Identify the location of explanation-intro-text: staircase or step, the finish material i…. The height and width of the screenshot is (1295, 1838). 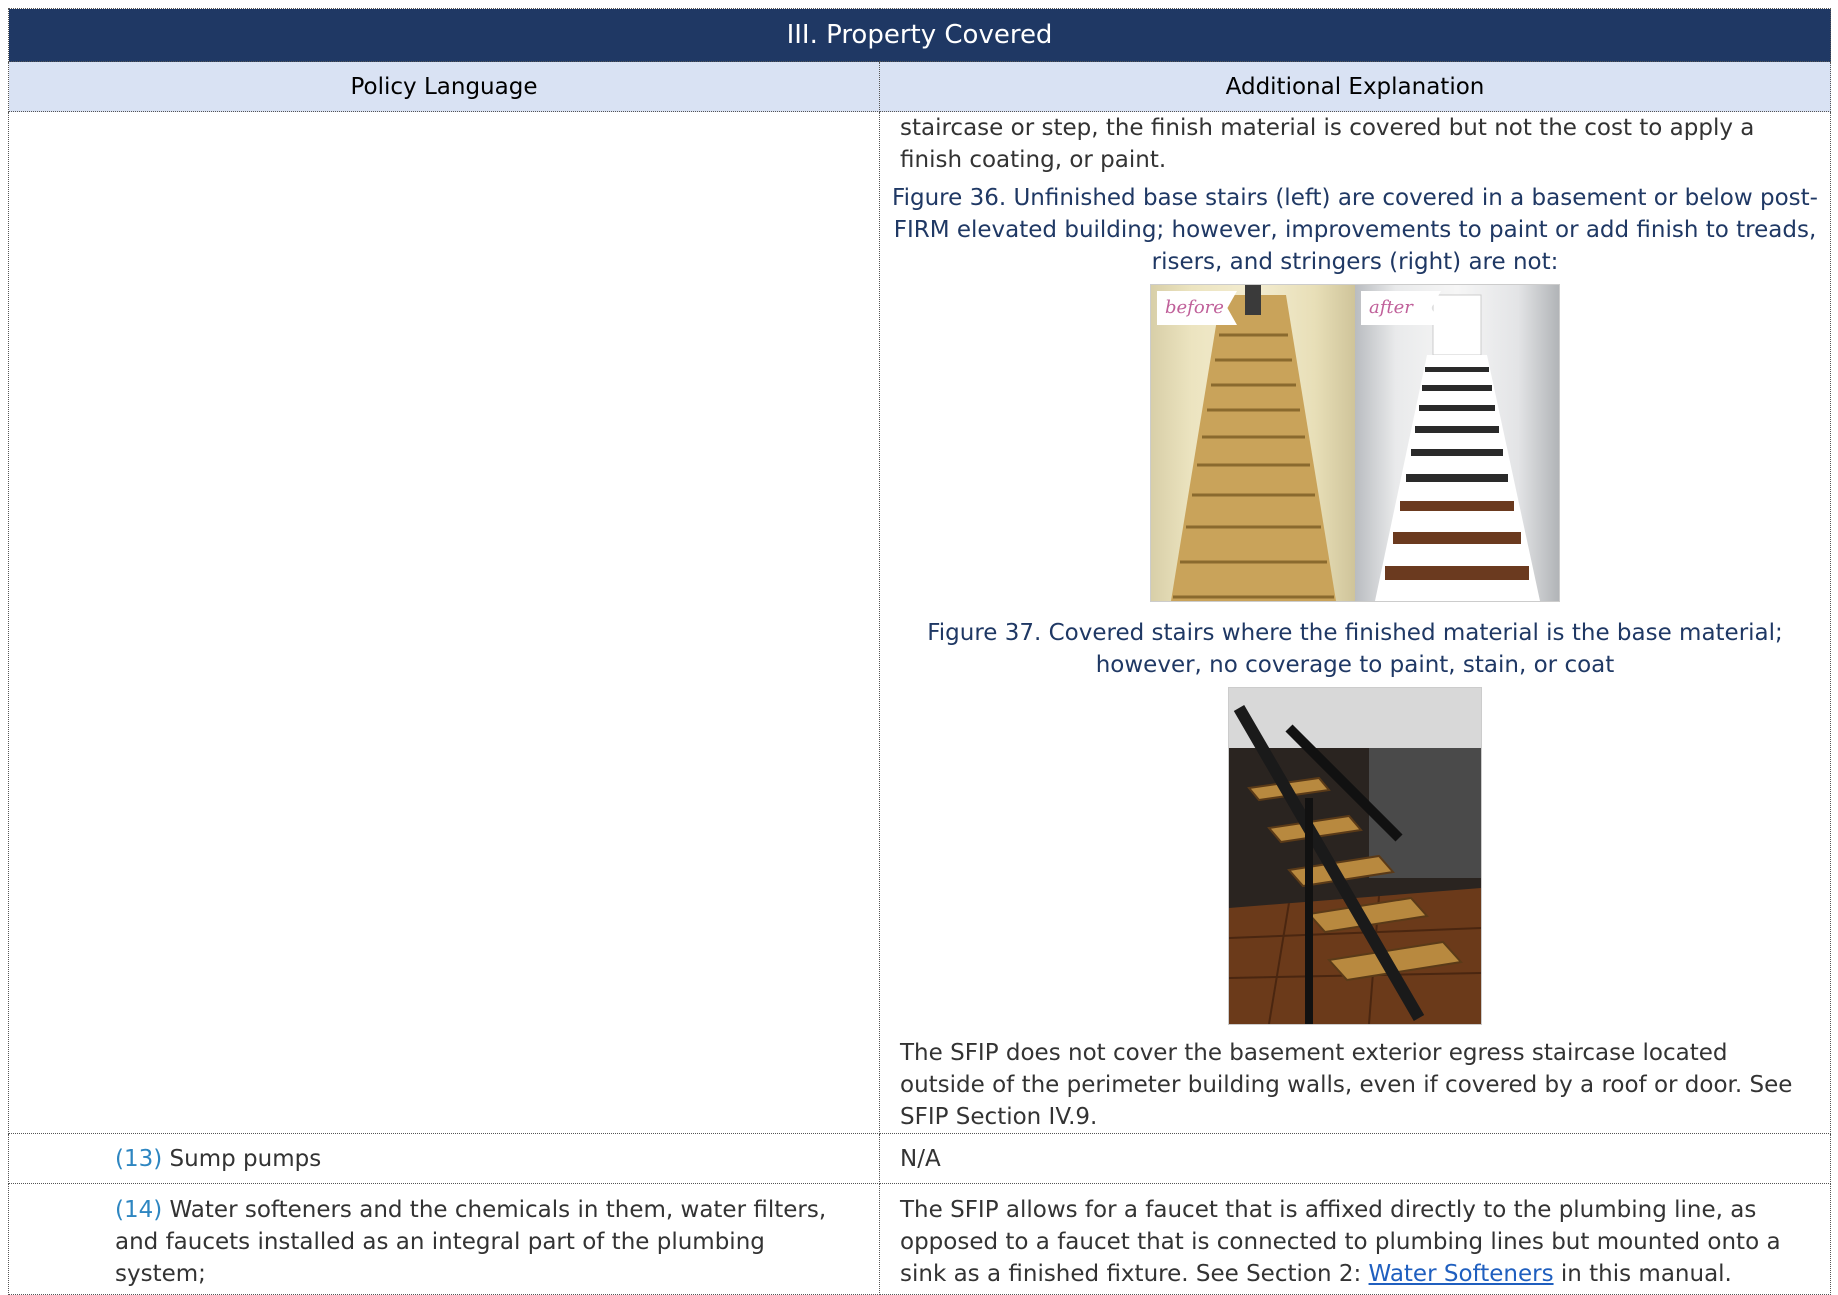
(1327, 144).